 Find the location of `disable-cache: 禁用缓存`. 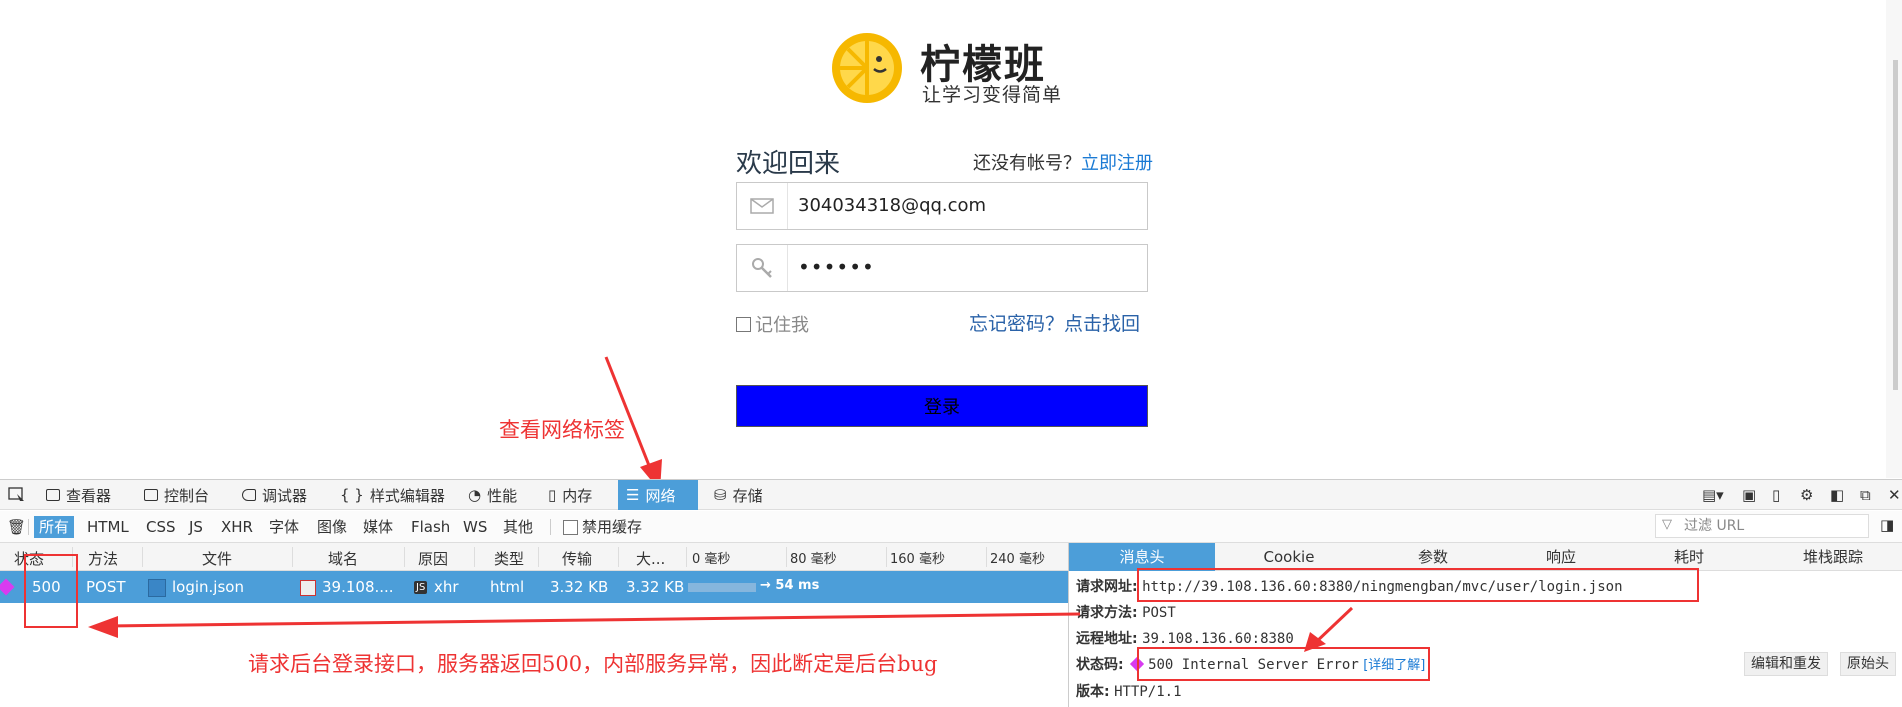

disable-cache: 禁用缓存 is located at coordinates (602, 527).